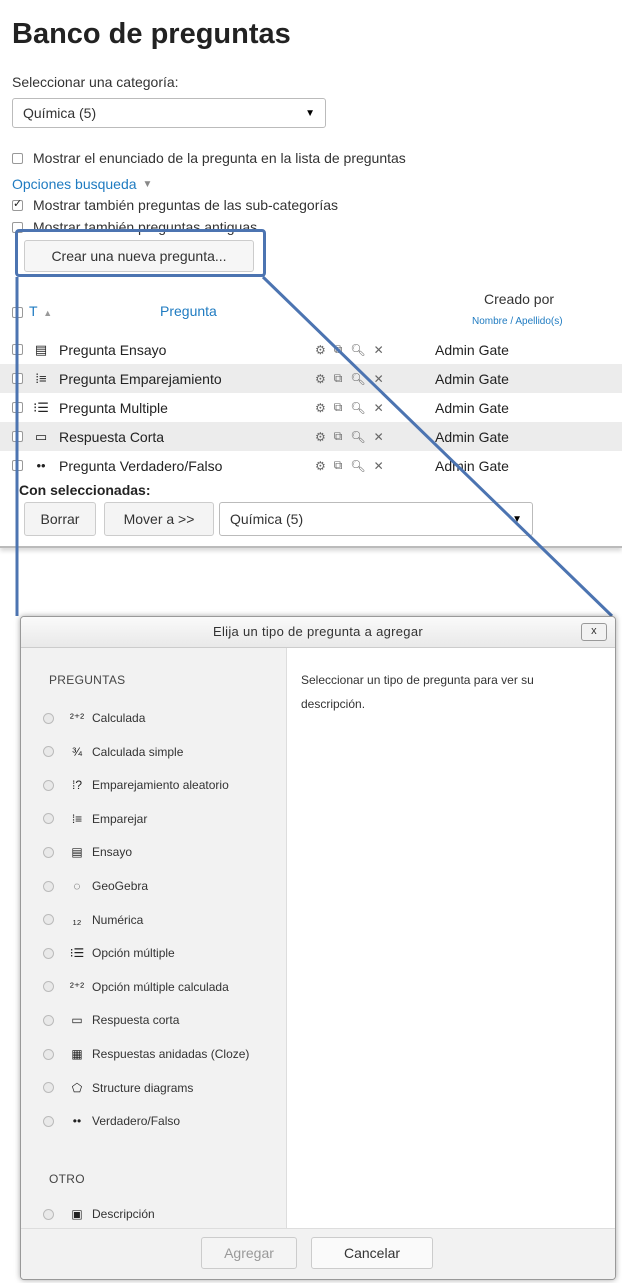  What do you see at coordinates (120, 886) in the screenshot?
I see `option-label: GeoGebra` at bounding box center [120, 886].